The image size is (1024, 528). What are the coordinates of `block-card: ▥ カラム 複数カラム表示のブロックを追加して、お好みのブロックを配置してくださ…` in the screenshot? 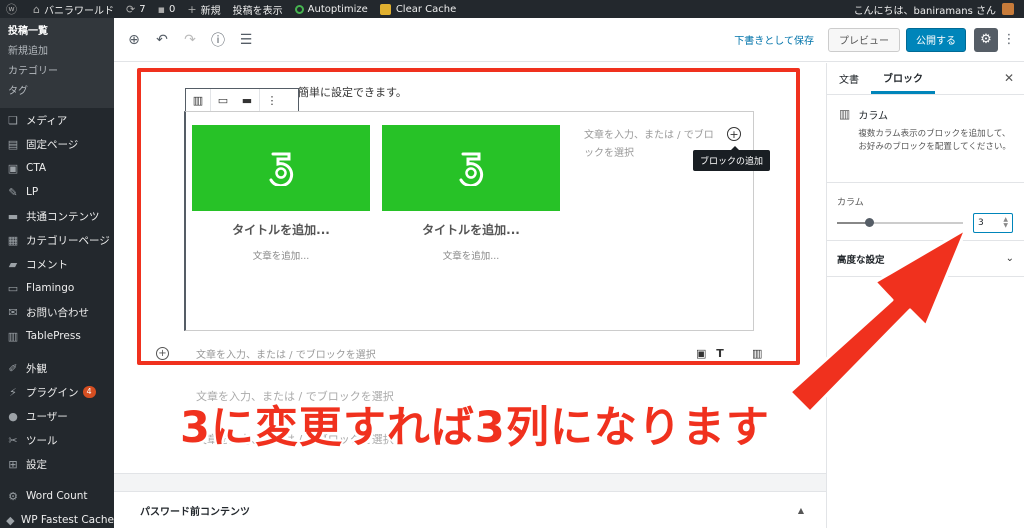 It's located at (925, 139).